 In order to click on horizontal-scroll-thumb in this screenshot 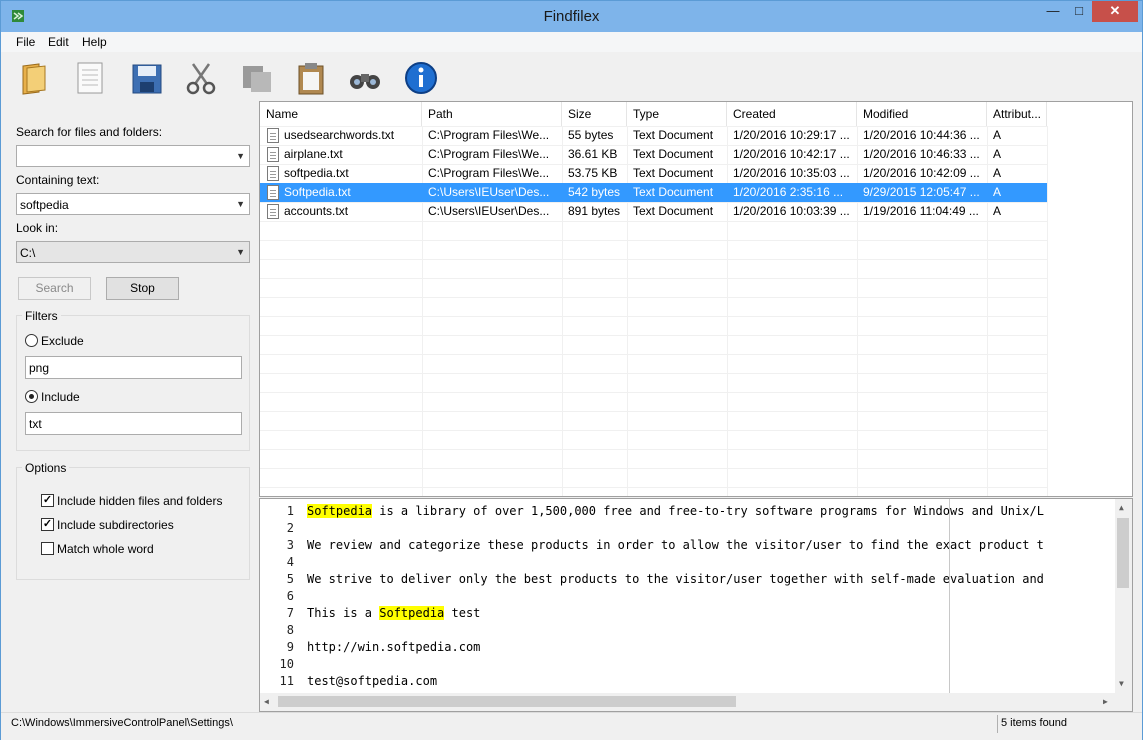, I will do `click(507, 701)`.